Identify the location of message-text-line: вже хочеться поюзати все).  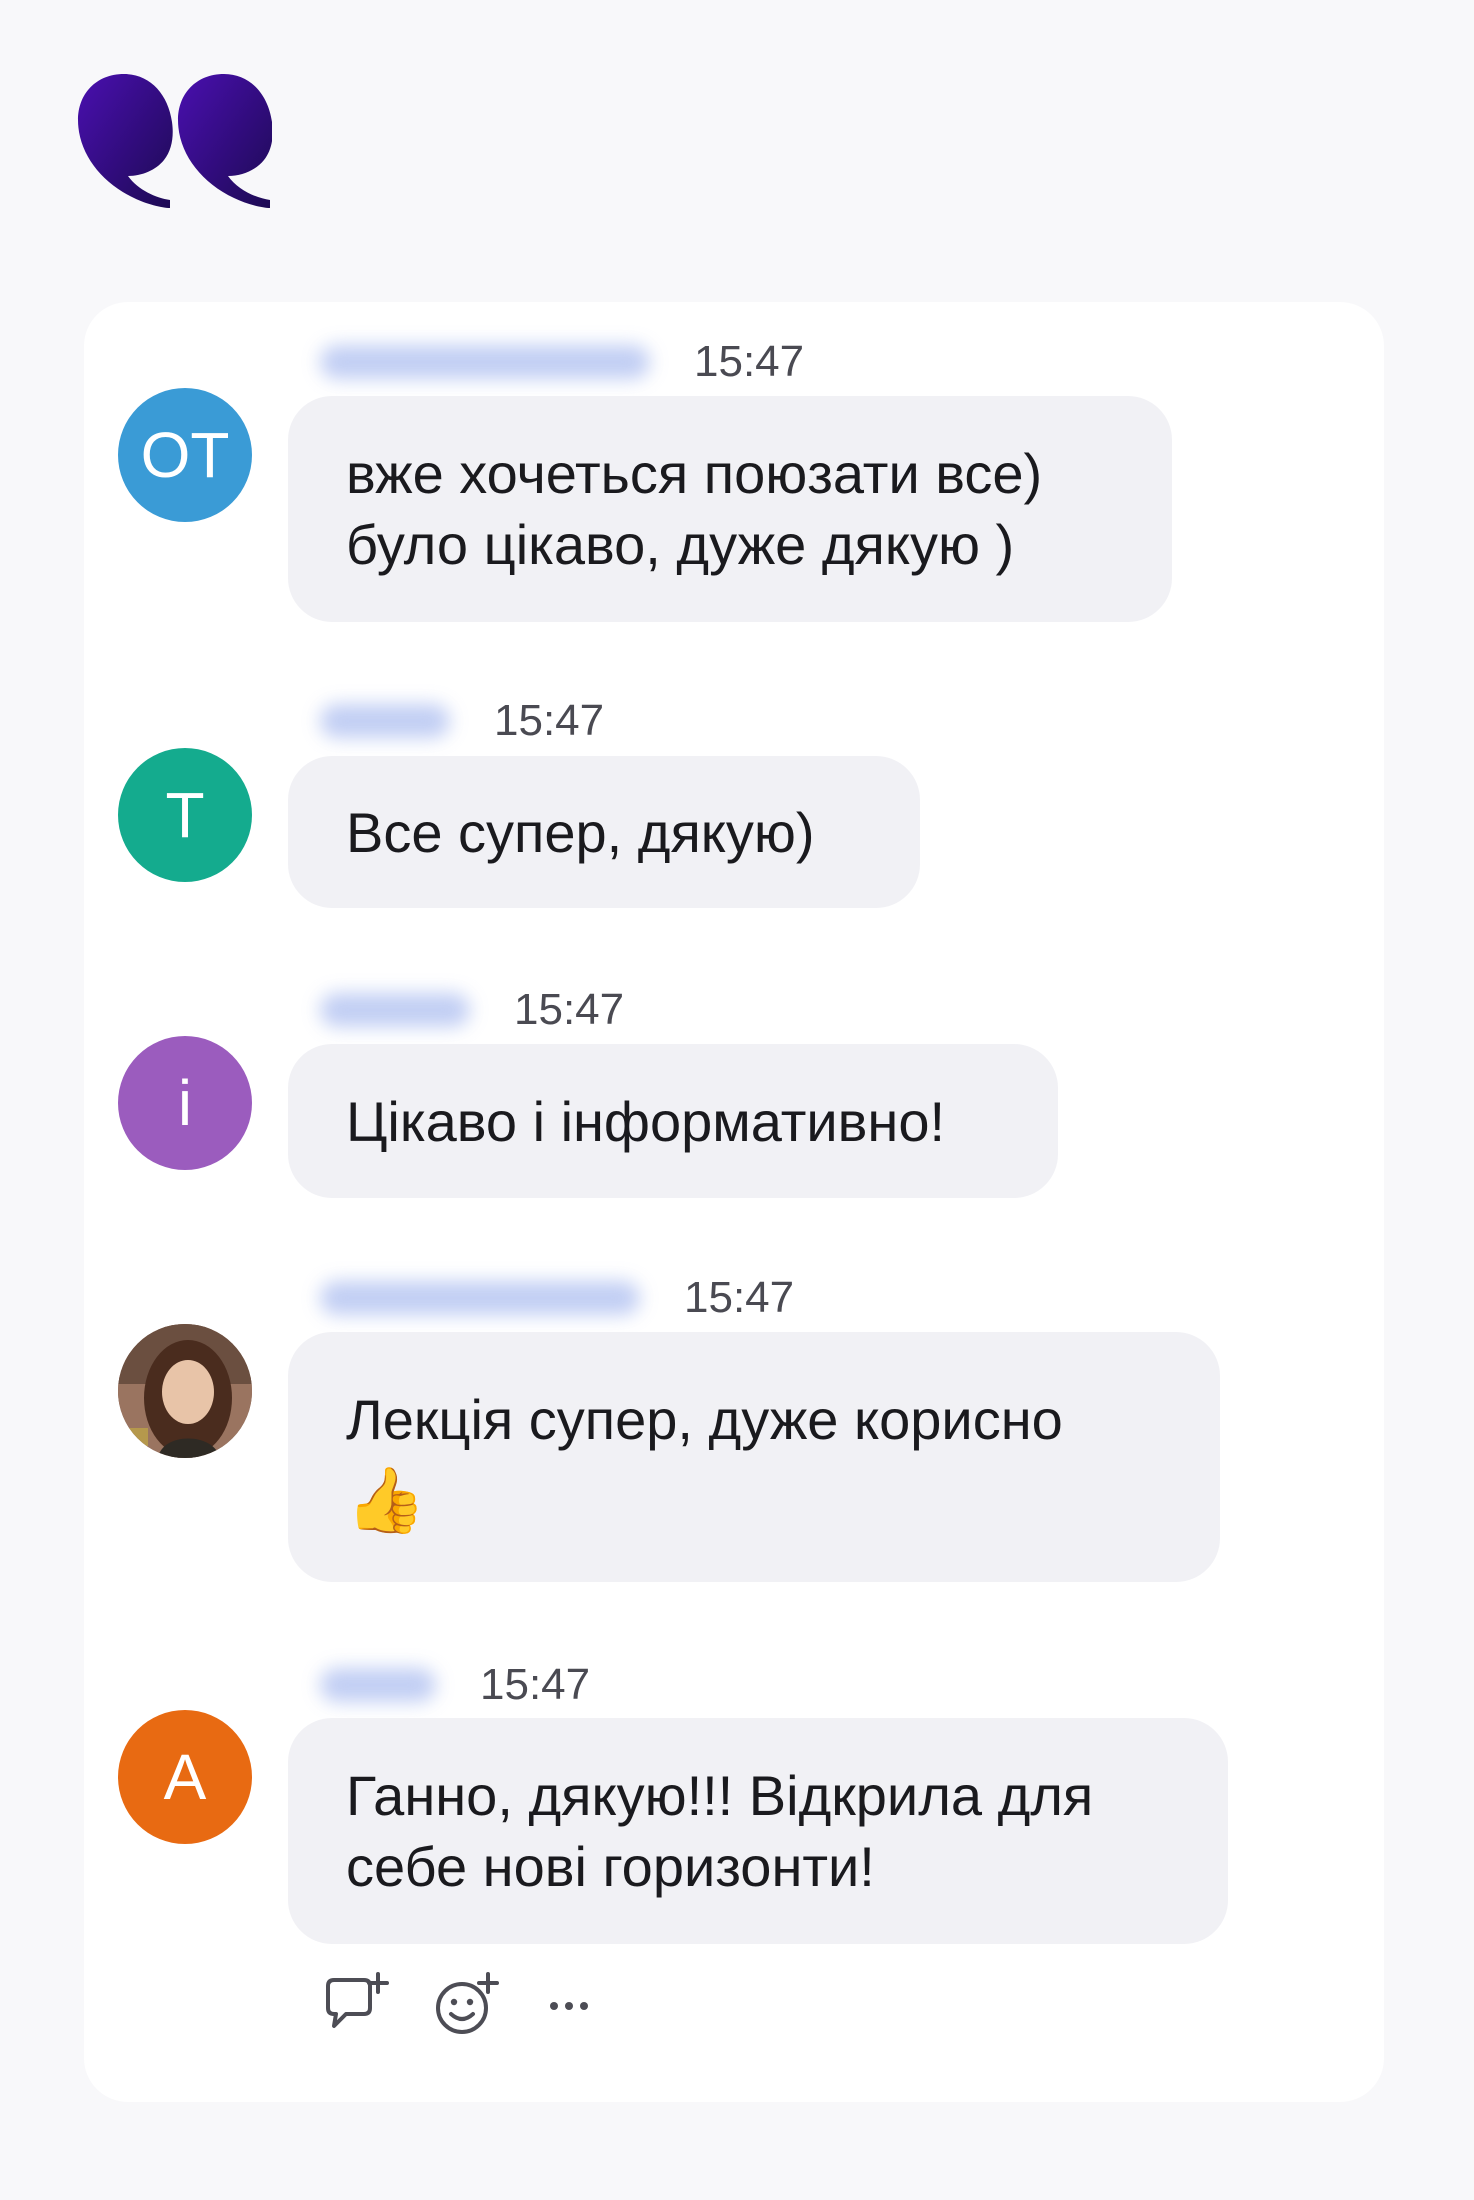
(694, 473).